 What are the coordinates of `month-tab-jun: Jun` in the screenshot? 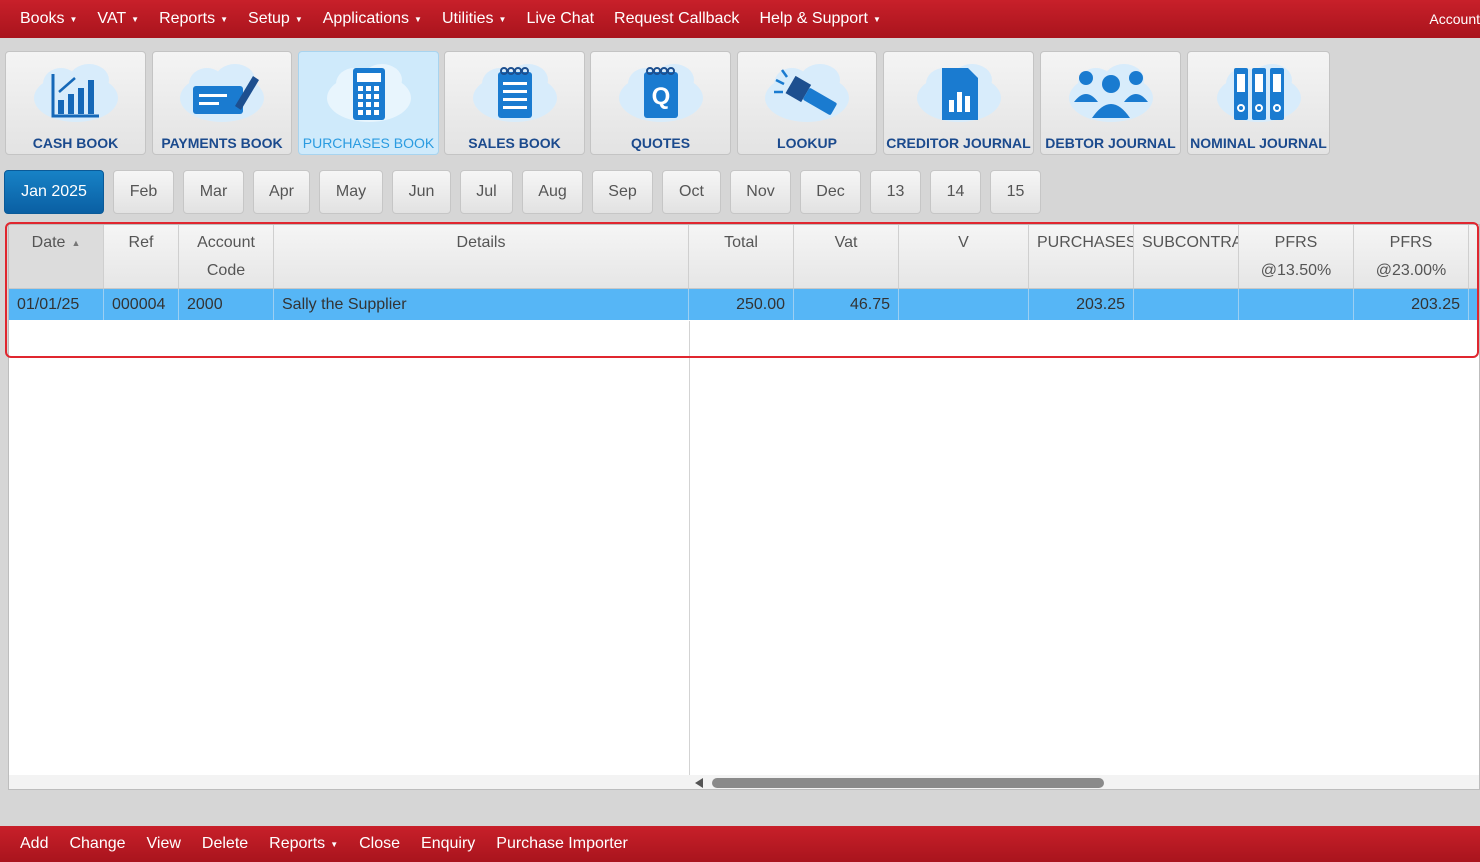 It's located at (421, 192).